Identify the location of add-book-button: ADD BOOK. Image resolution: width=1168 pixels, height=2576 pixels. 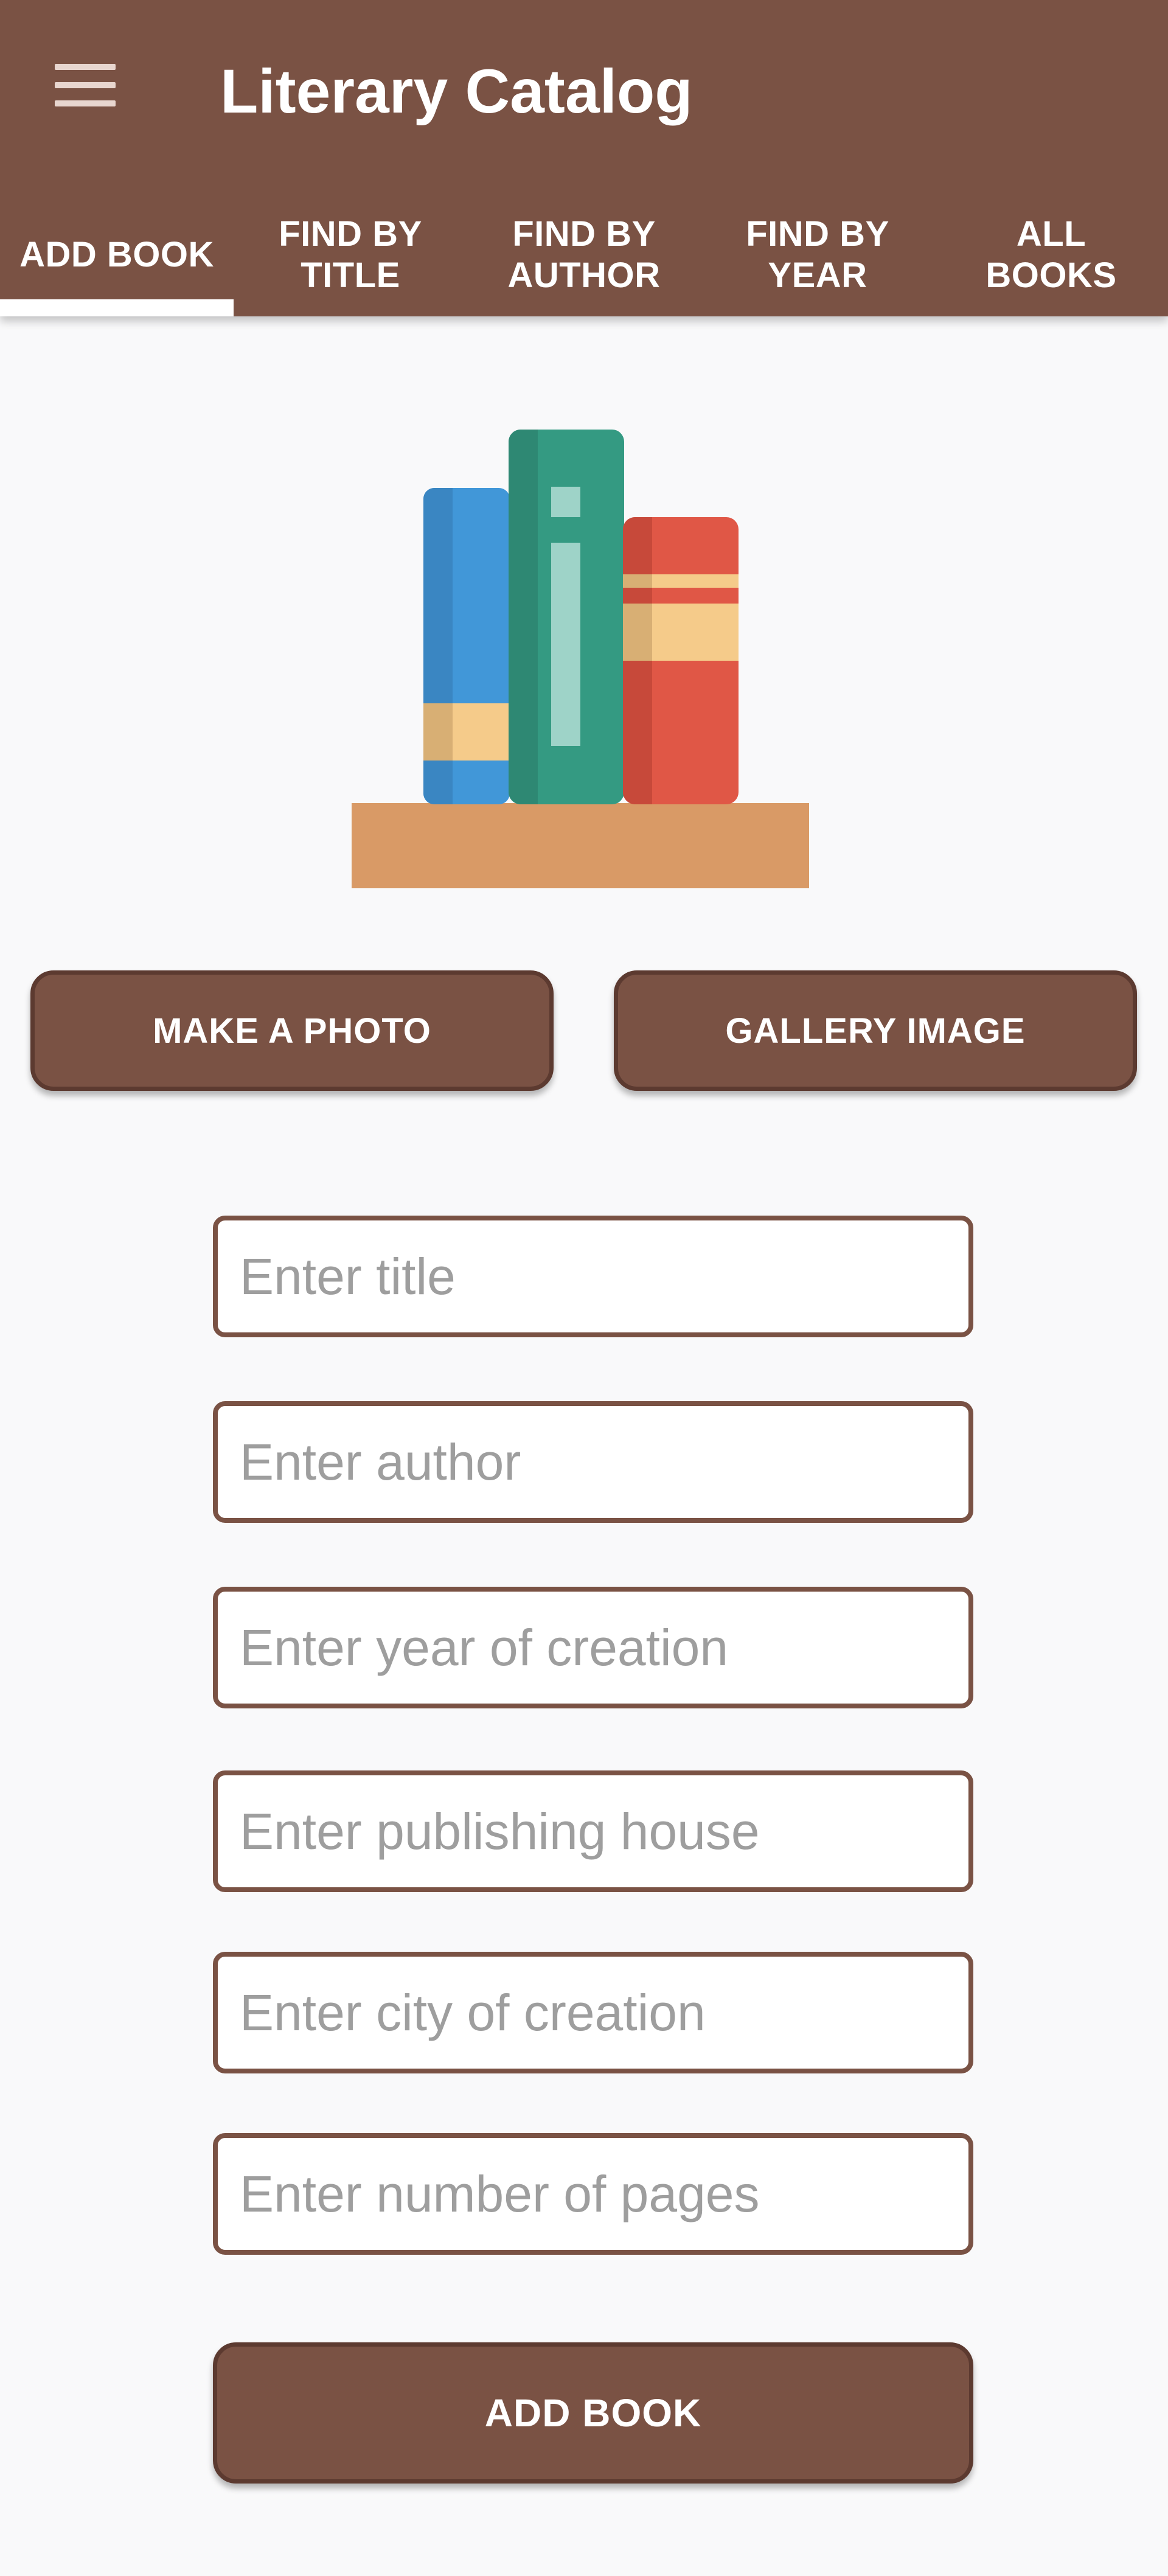
(593, 2413).